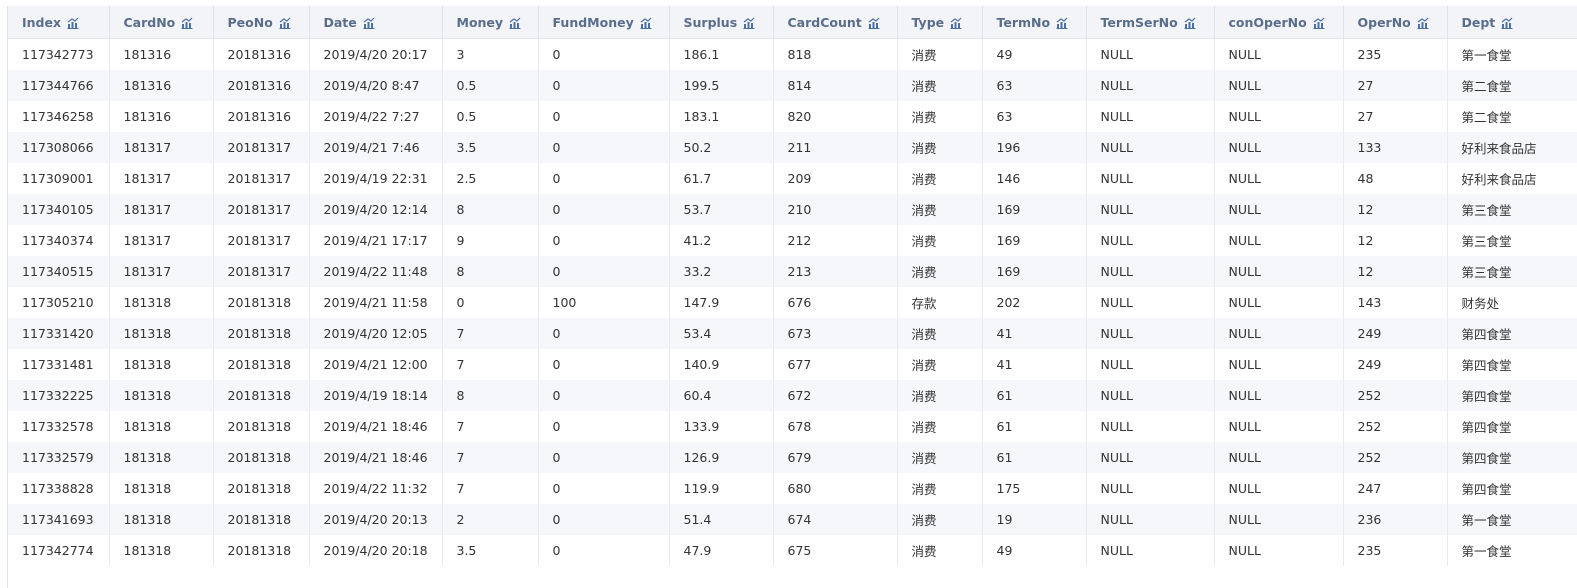  Describe the element at coordinates (1395, 395) in the screenshot. I see `cell-oper-no: 252` at that location.